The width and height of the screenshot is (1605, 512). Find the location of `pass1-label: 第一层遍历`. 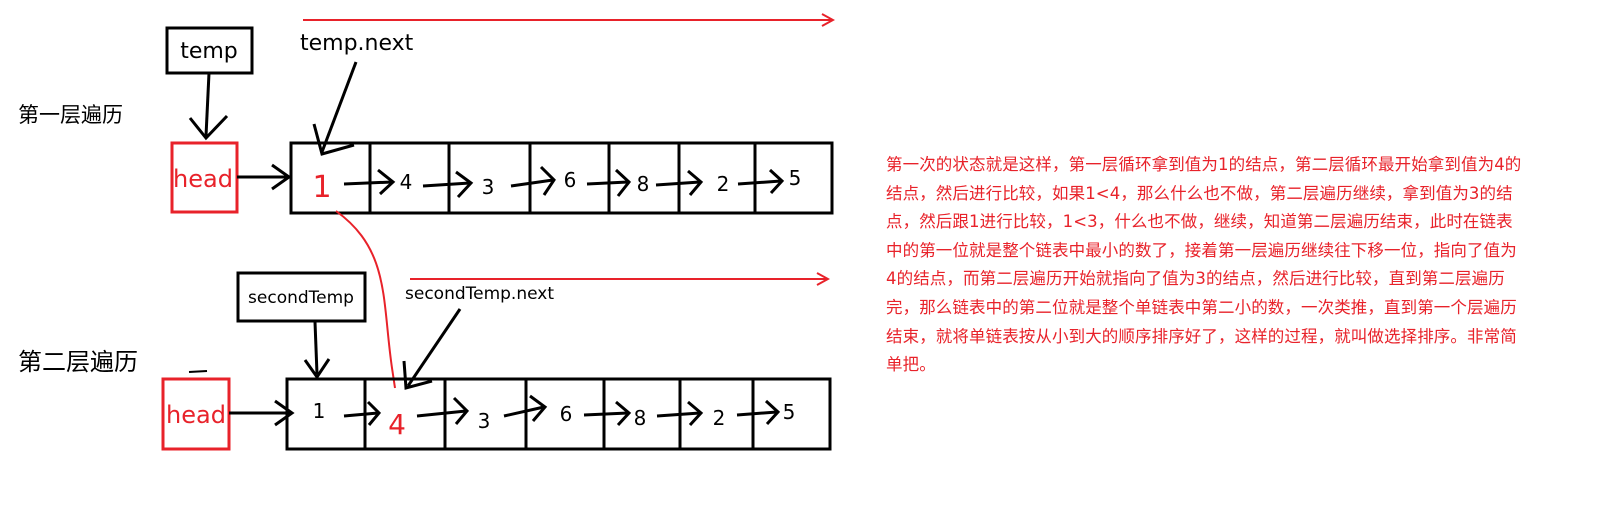

pass1-label: 第一层遍历 is located at coordinates (70, 115).